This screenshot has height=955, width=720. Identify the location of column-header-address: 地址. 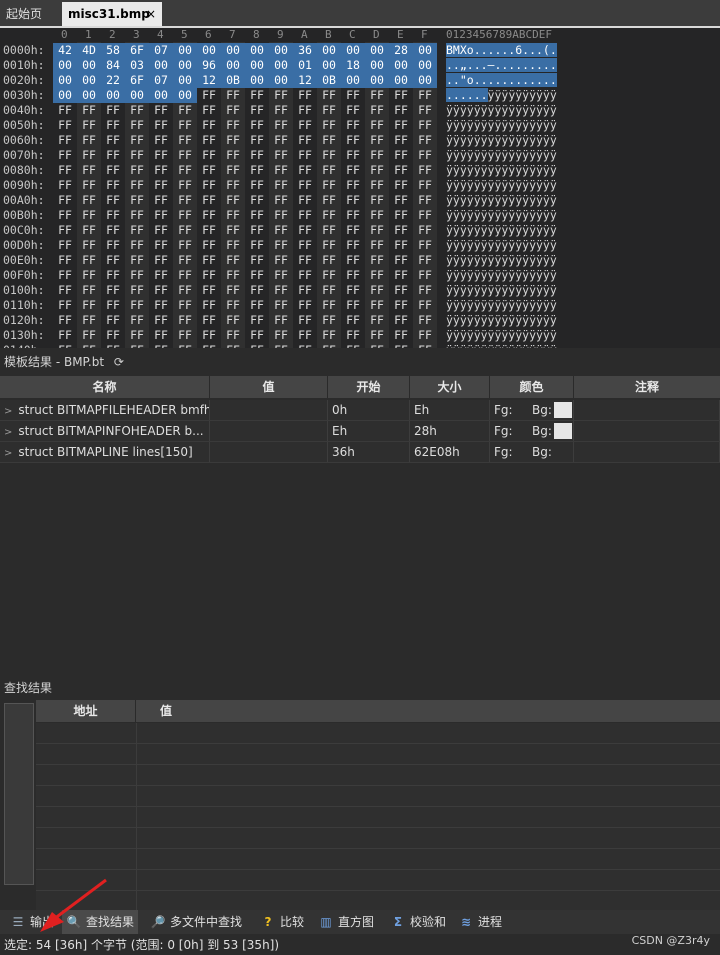
(86, 711).